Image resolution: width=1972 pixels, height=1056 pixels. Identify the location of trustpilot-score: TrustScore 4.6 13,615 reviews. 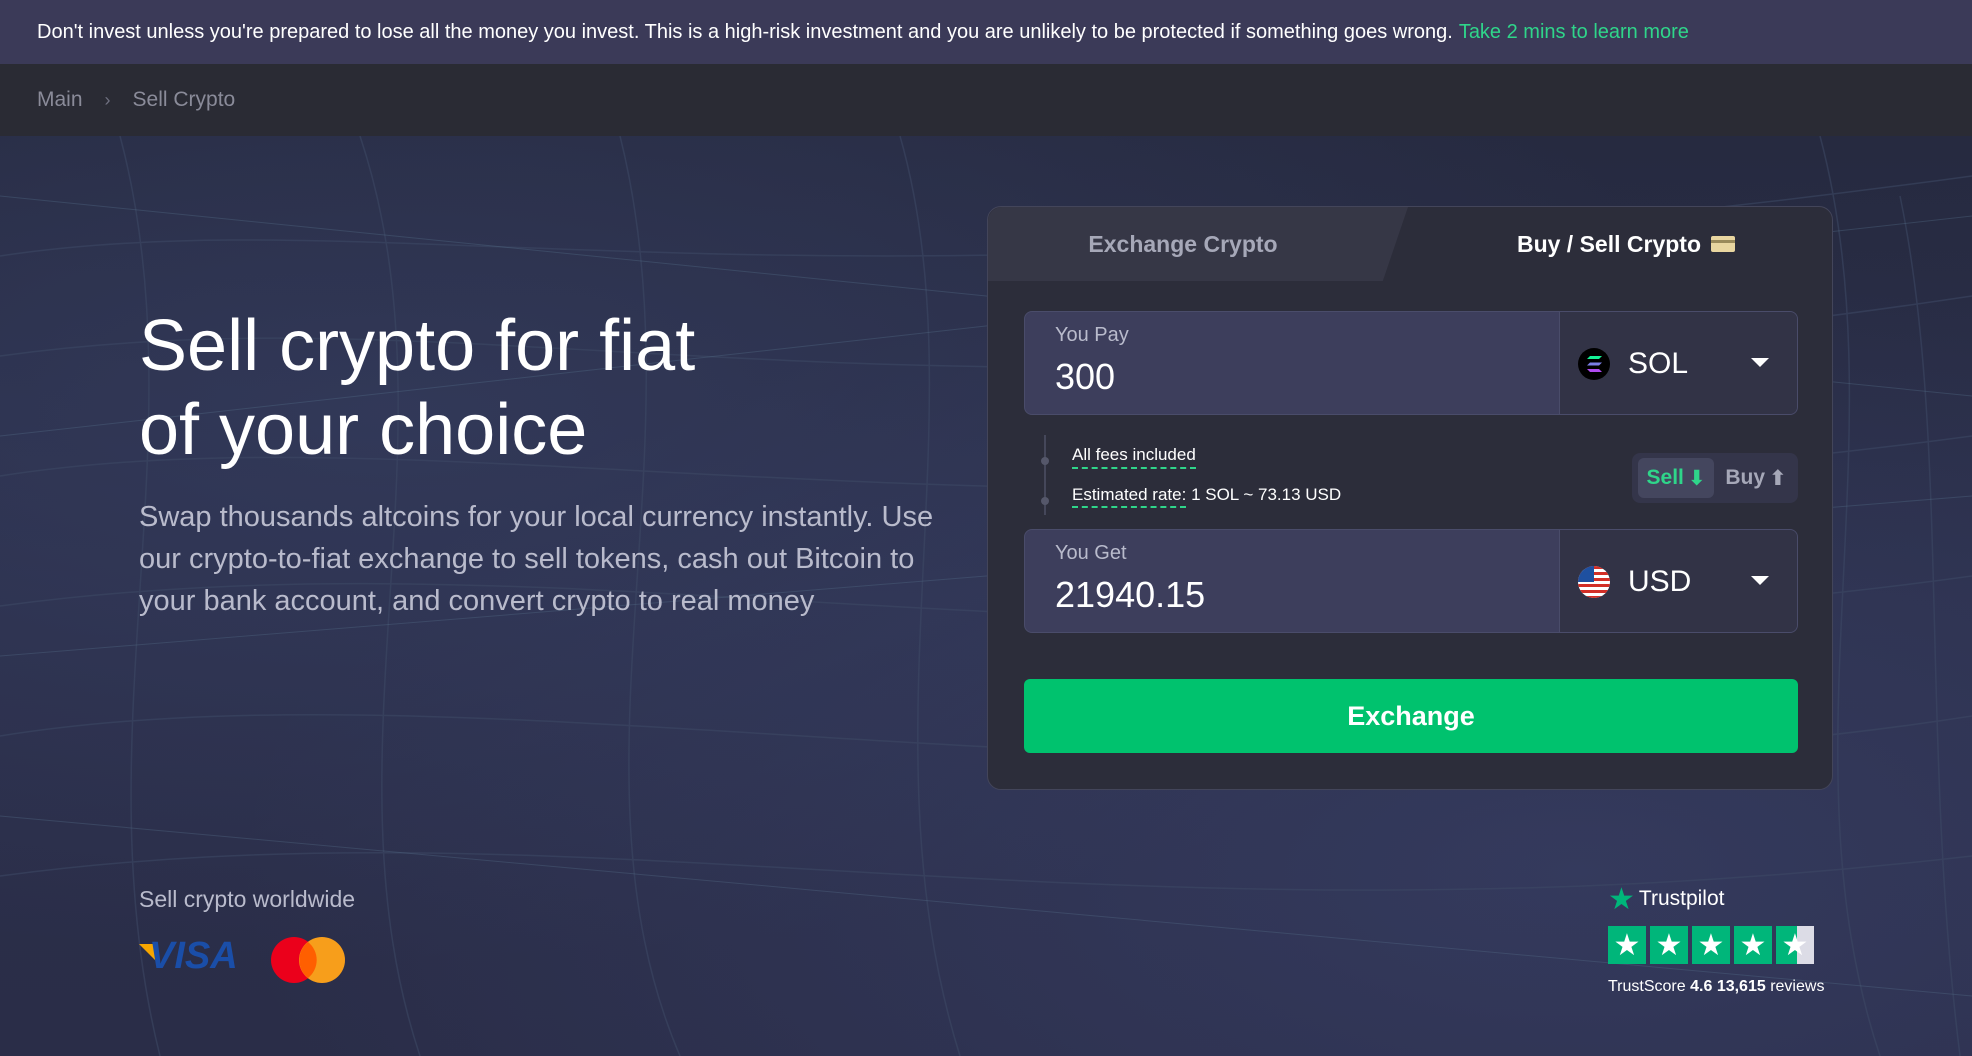
(1716, 986).